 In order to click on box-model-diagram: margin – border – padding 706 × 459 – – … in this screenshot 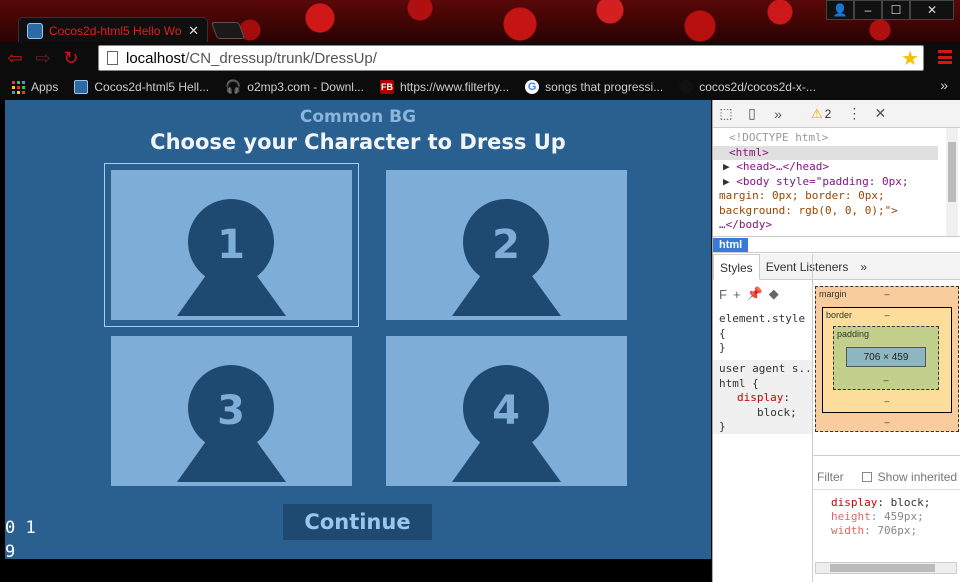, I will do `click(886, 368)`.